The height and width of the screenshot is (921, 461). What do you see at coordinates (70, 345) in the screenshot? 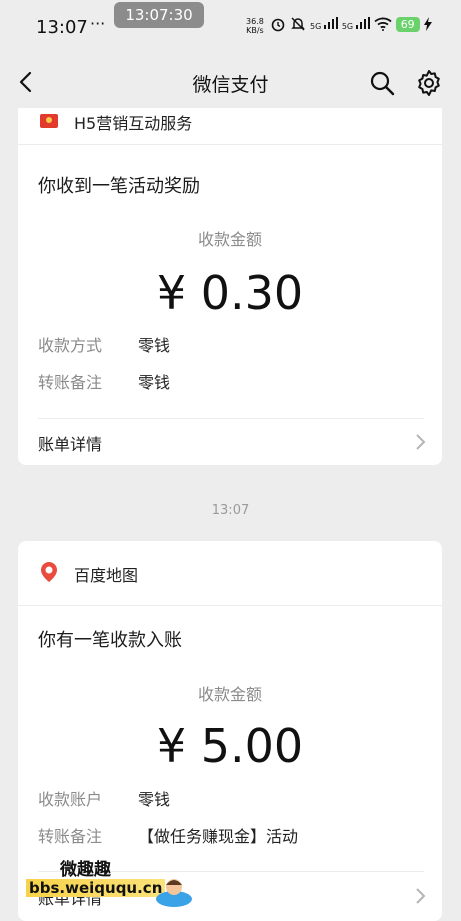
I see `detail-key: 收款方式` at bounding box center [70, 345].